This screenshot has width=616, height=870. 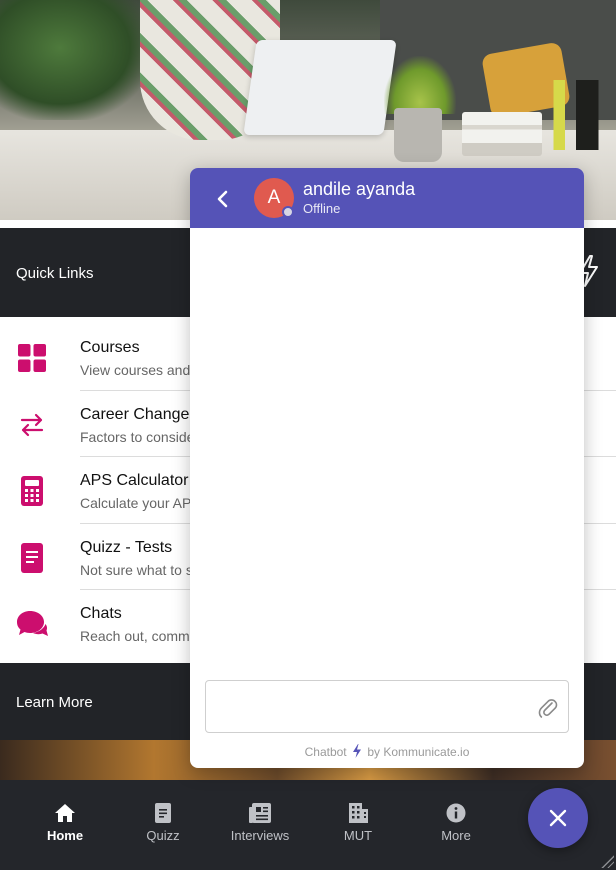 I want to click on chat-header: A andile ayanda Offline, so click(x=387, y=198).